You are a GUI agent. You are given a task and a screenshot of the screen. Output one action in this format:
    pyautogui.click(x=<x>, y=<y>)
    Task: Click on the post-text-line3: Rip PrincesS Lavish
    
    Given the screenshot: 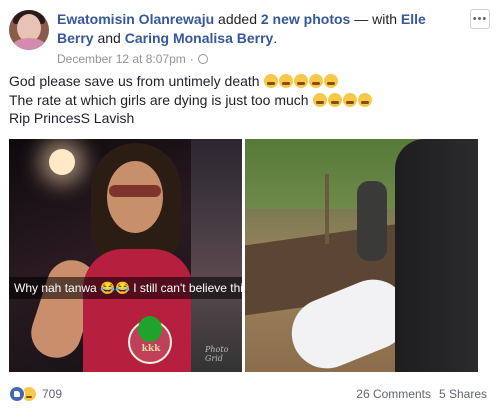 What is the action you would take?
    pyautogui.click(x=72, y=118)
    